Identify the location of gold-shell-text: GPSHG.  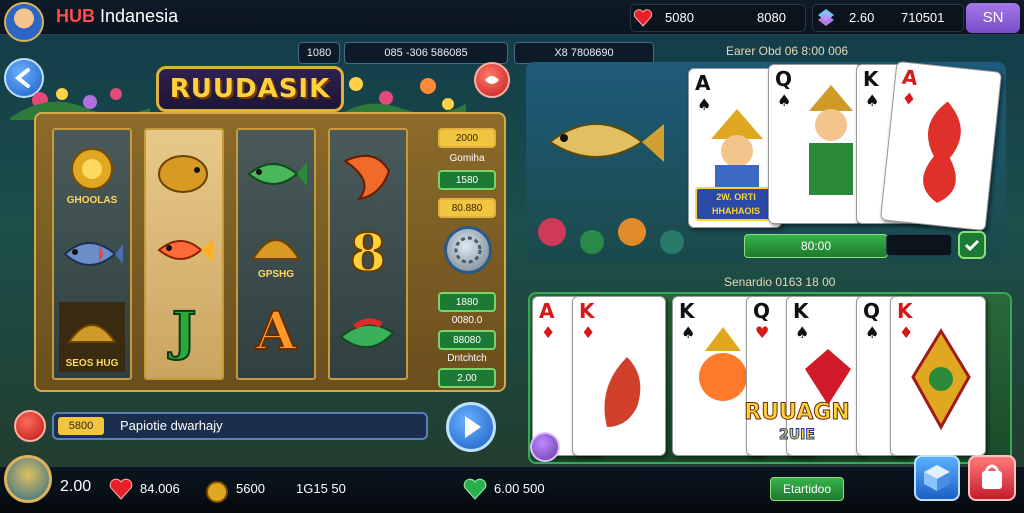
(276, 274).